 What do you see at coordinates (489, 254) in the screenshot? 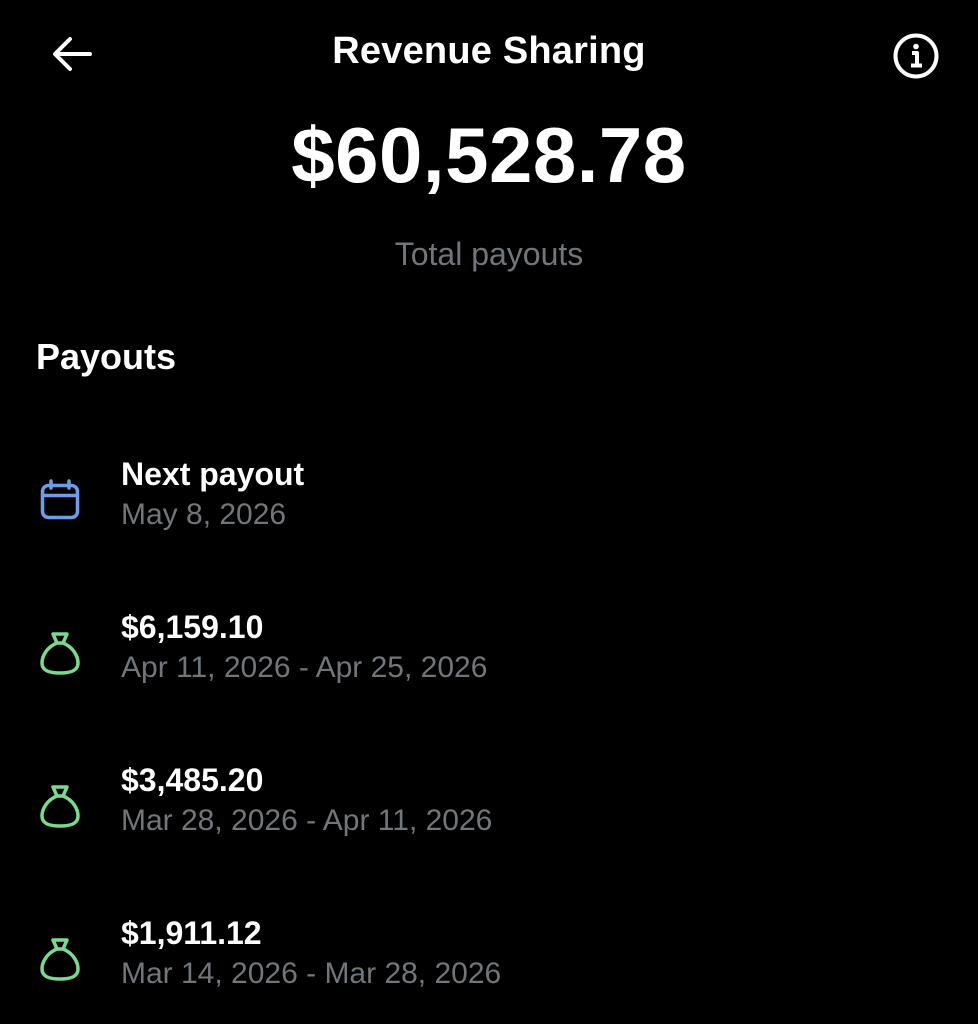
I see `total-payouts-label: Total payouts` at bounding box center [489, 254].